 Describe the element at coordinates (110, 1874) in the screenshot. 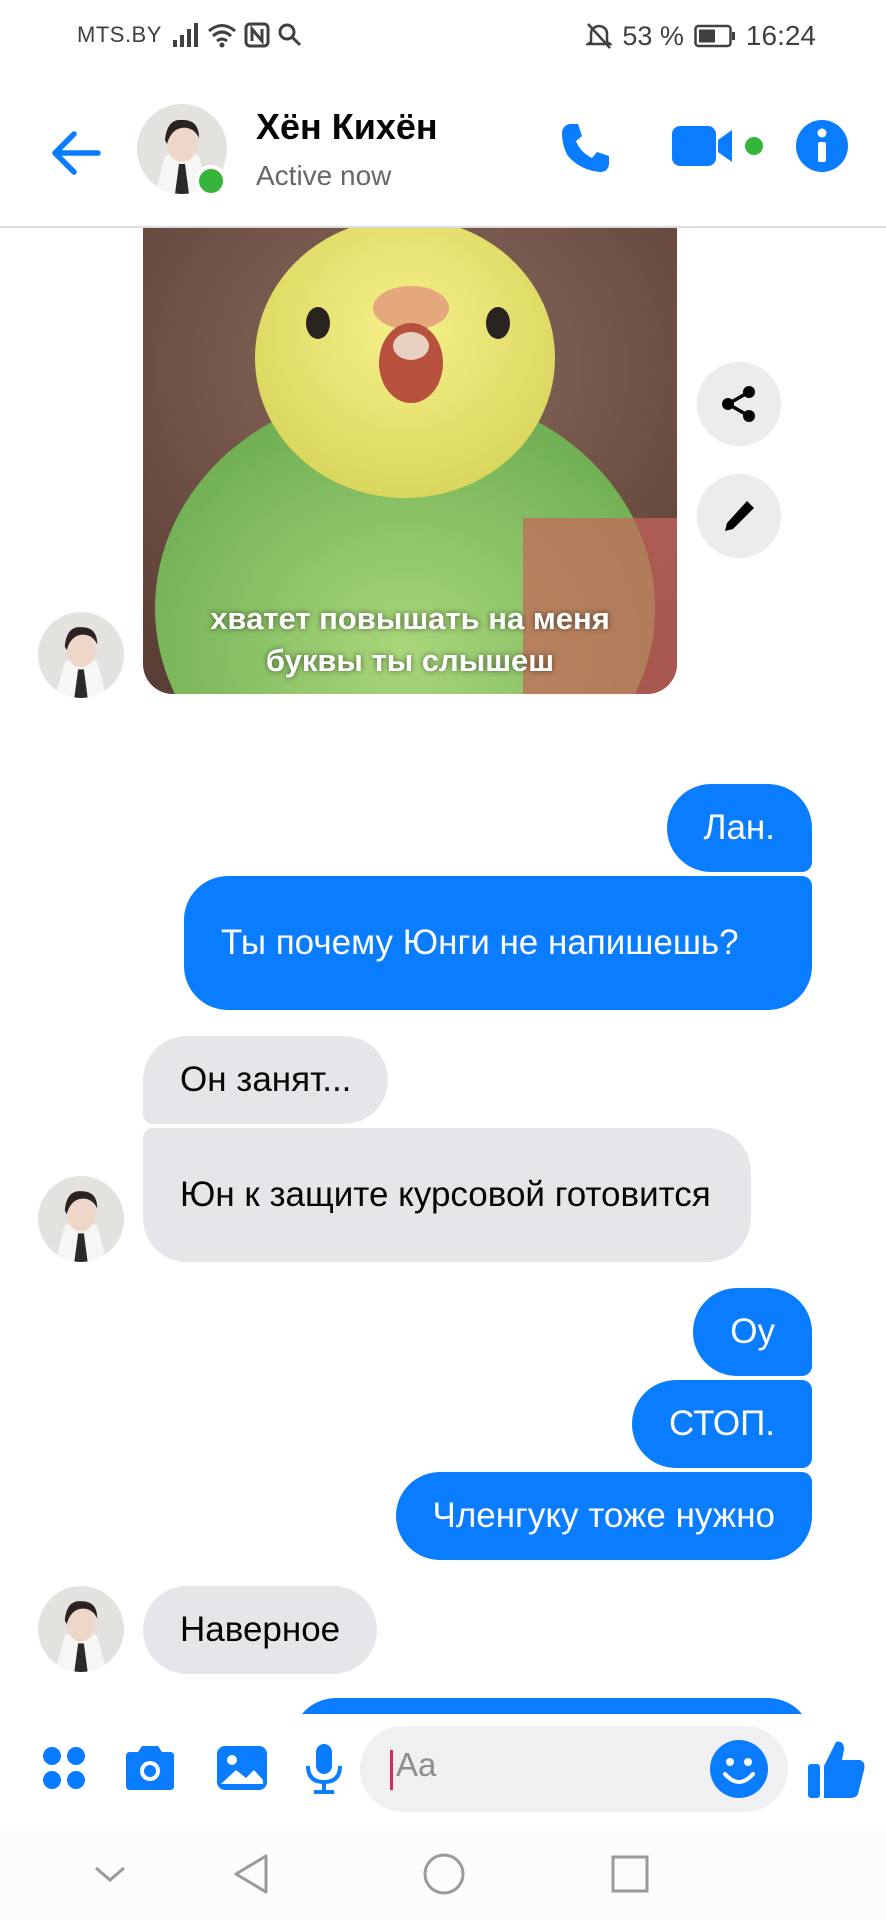

I see `hide-chevron-icon` at that location.